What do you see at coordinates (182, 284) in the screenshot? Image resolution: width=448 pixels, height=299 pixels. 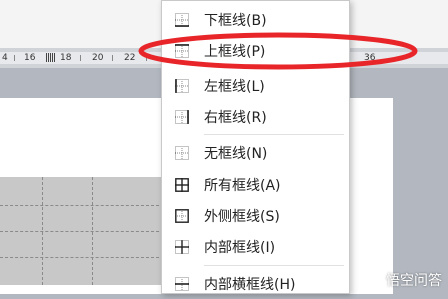 I see `border-inside-horizontal-icon` at bounding box center [182, 284].